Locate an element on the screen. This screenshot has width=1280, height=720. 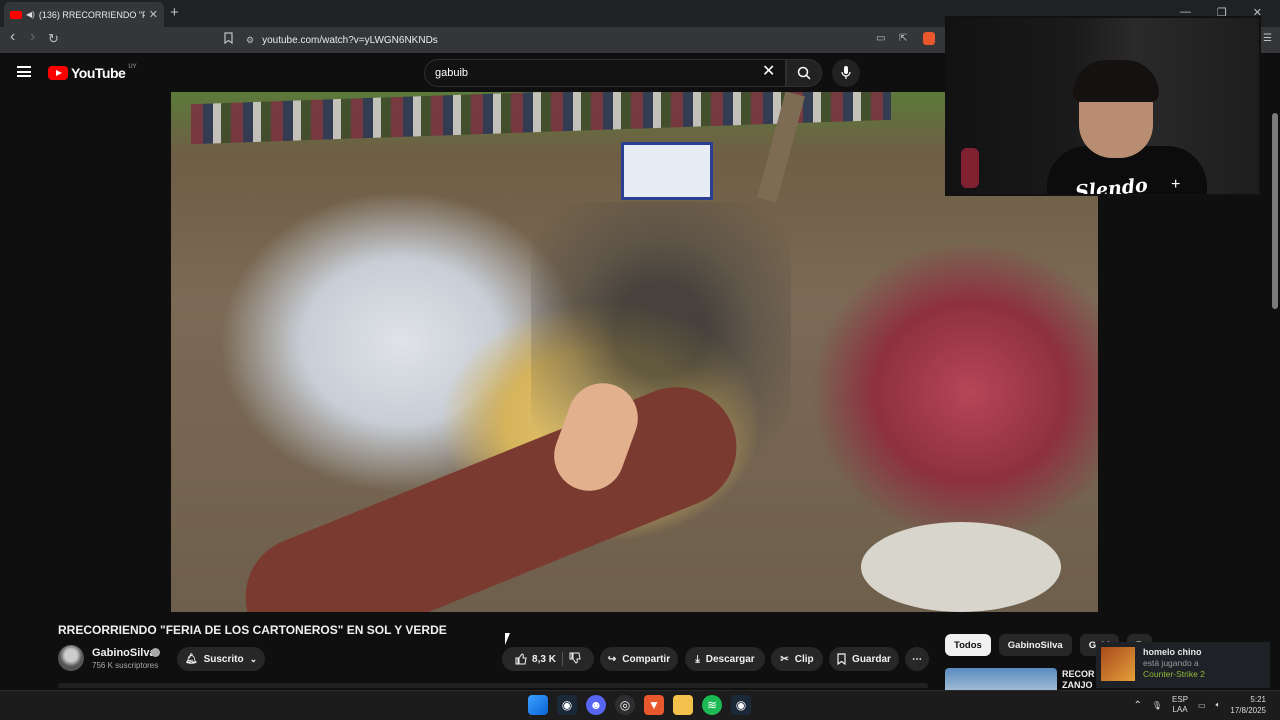
subscribed-label: Suscrito is located at coordinates (223, 659).